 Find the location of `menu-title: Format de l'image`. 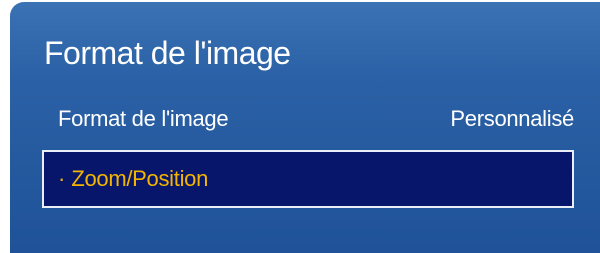

menu-title: Format de l'image is located at coordinates (167, 53).